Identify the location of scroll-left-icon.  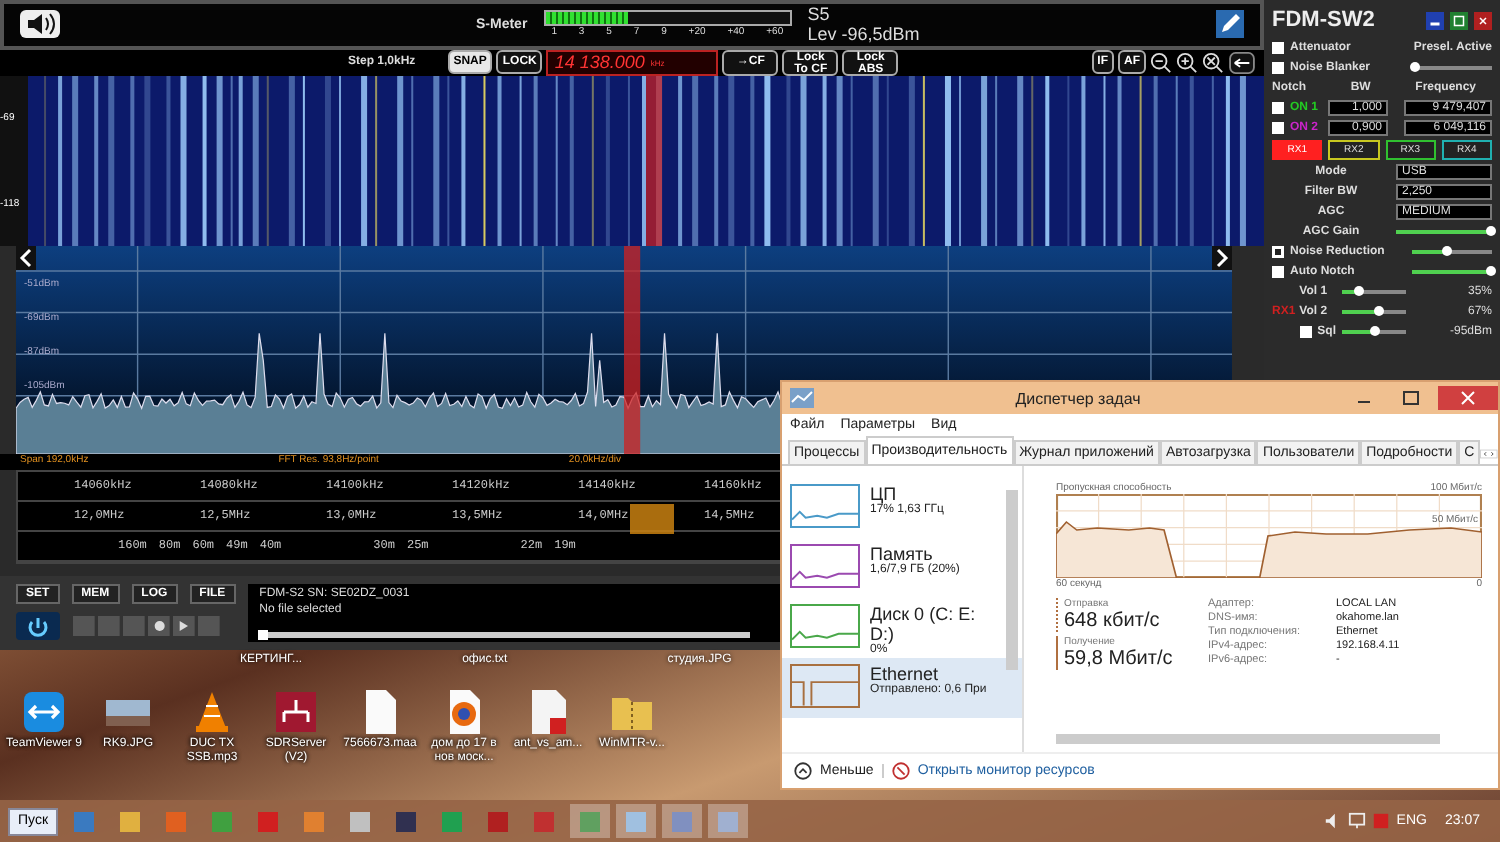
(26, 258).